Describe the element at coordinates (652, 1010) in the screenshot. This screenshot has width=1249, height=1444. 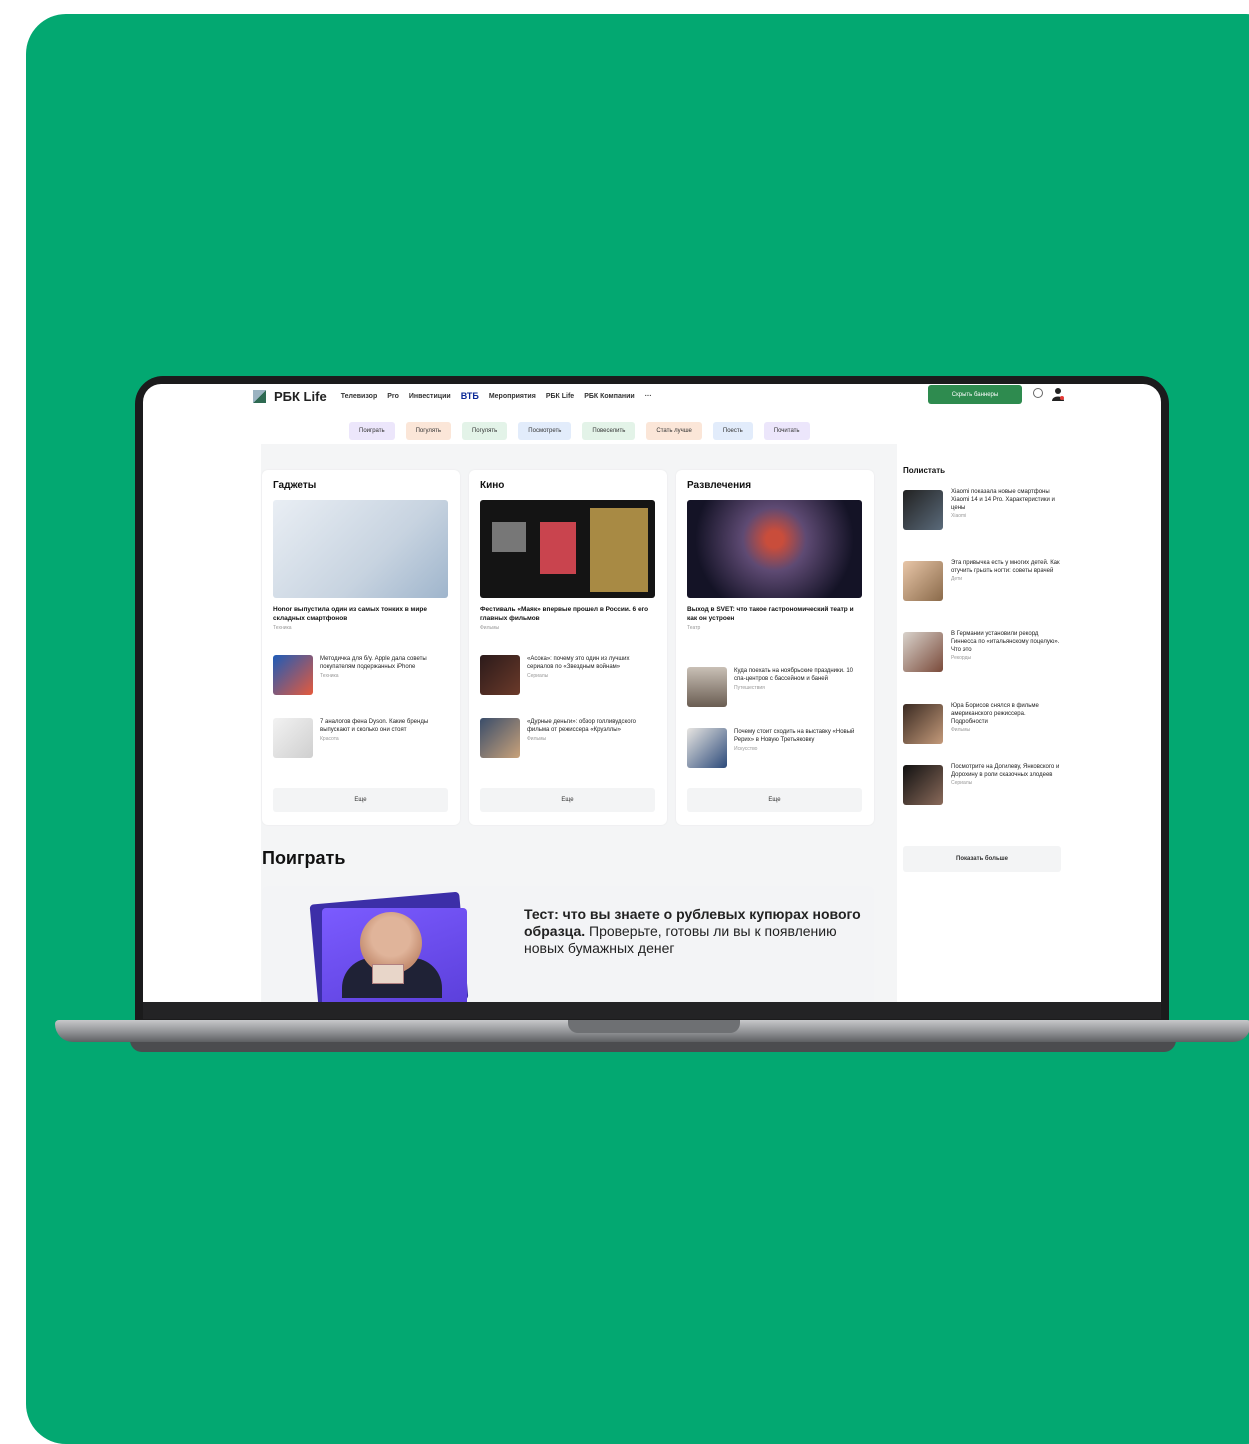
I see `screen-bezel` at that location.